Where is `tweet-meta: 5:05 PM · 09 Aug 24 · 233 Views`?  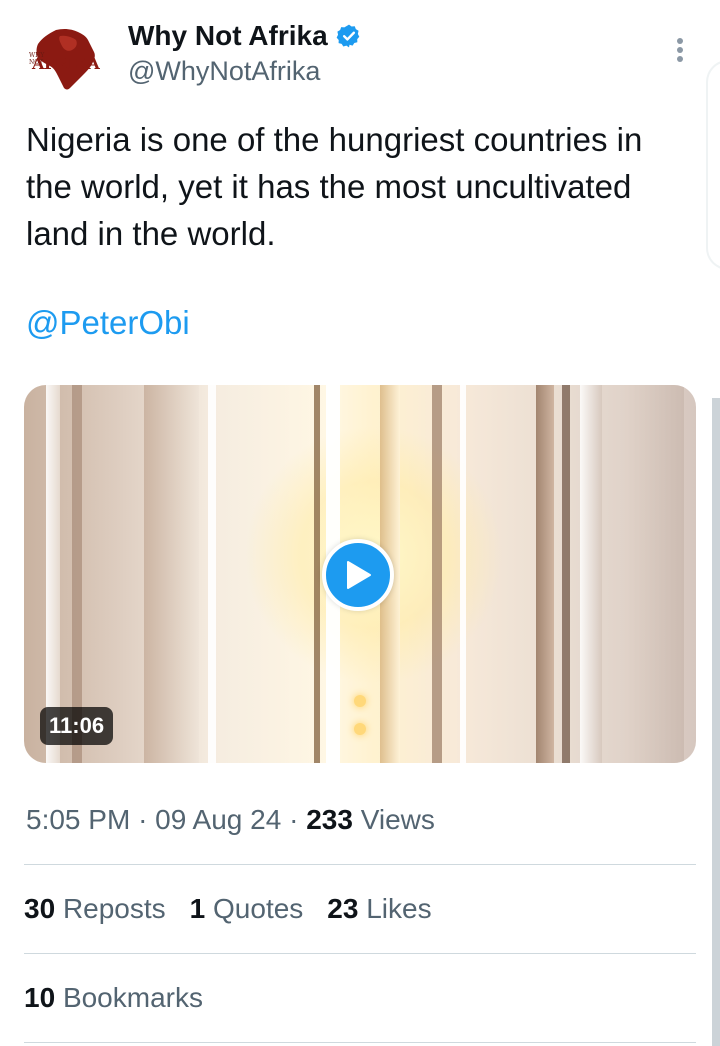
tweet-meta: 5:05 PM · 09 Aug 24 · 233 Views is located at coordinates (230, 820).